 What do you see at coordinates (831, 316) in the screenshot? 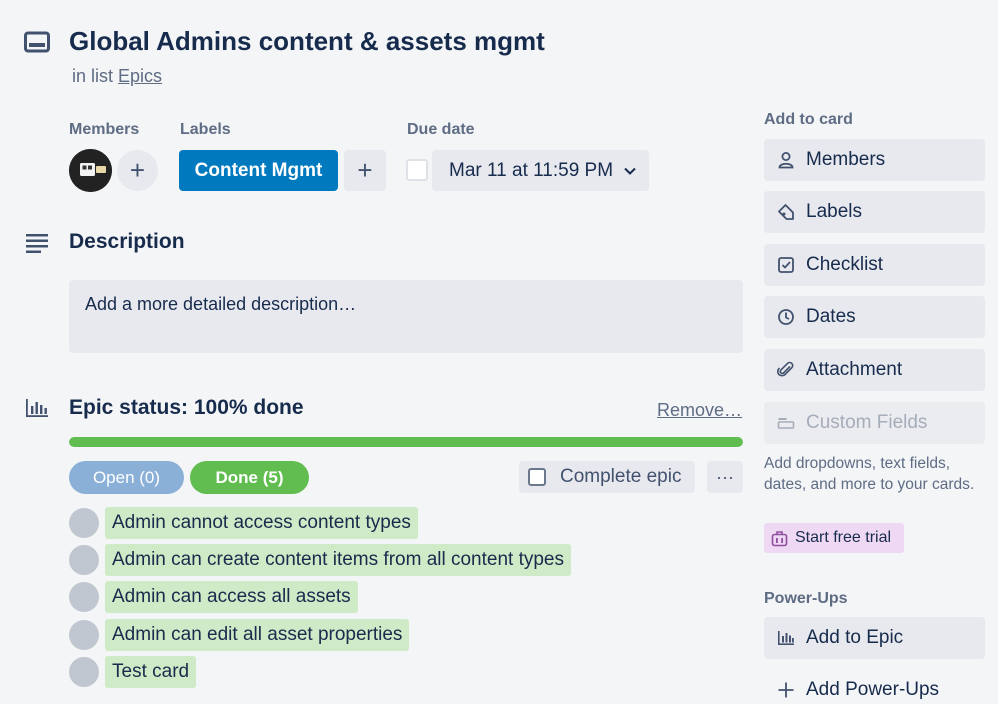
I see `sidebar-dates-label: Dates` at bounding box center [831, 316].